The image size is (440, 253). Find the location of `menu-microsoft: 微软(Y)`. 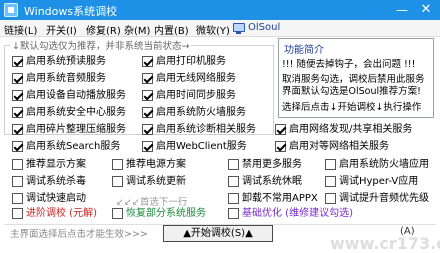

menu-microsoft: 微软(Y) is located at coordinates (213, 29).